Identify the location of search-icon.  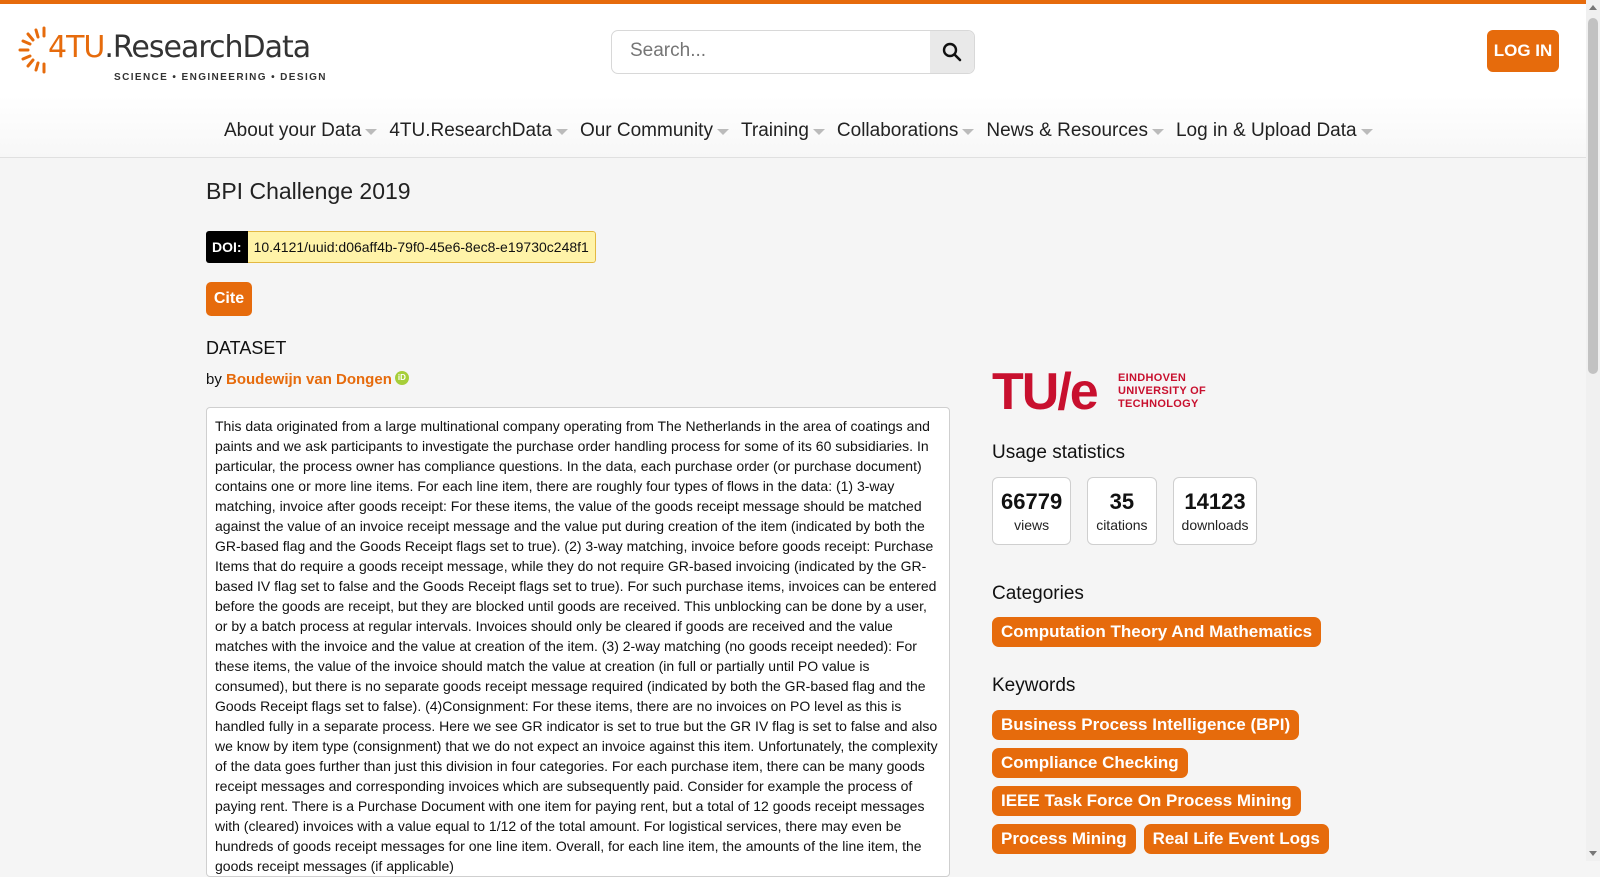
(952, 52).